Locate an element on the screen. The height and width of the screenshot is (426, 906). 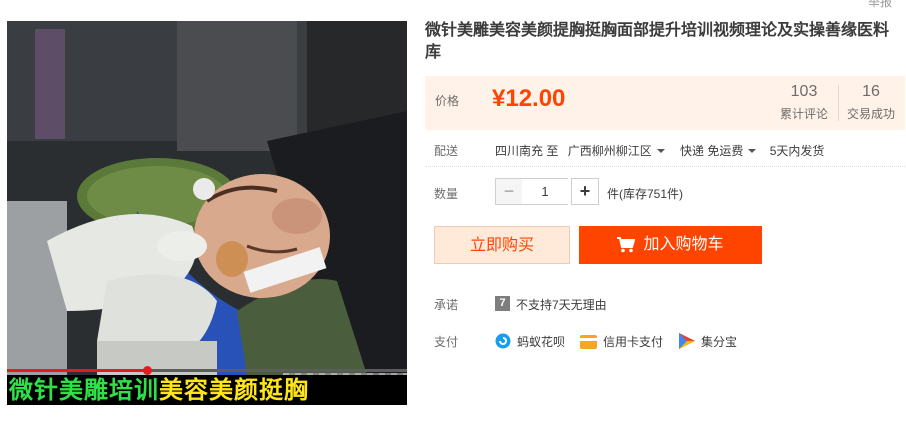
promise-text: 不支持7天无理由 is located at coordinates (561, 305).